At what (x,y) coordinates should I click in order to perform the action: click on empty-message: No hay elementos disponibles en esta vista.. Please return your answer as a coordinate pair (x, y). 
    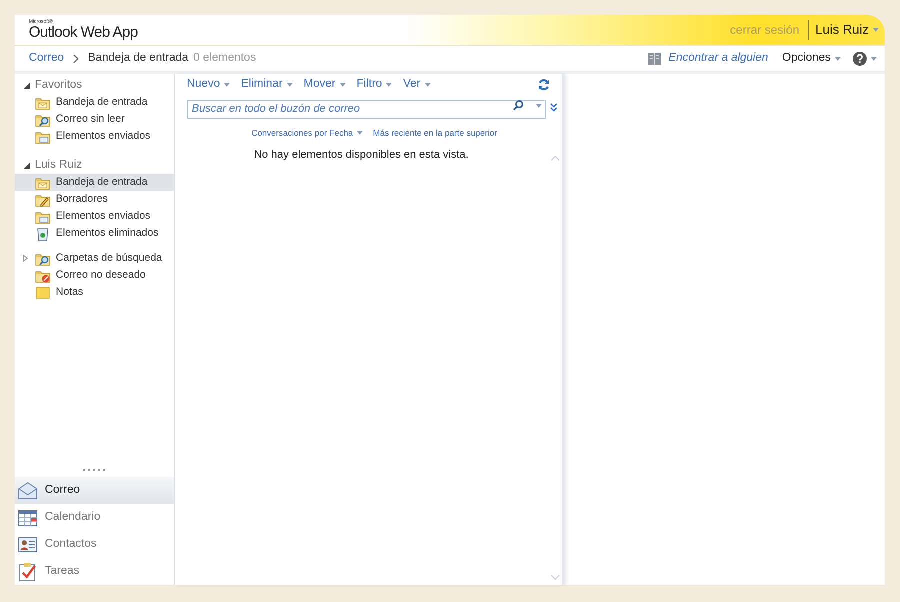
    Looking at the image, I should click on (361, 155).